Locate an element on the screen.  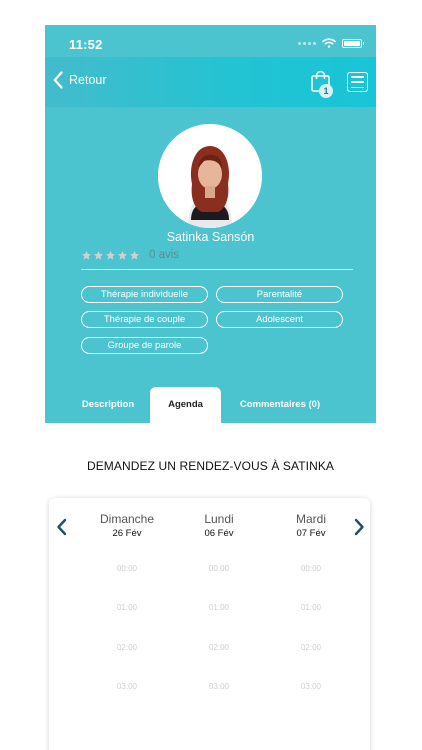
status-bar: 11:52 is located at coordinates (210, 41).